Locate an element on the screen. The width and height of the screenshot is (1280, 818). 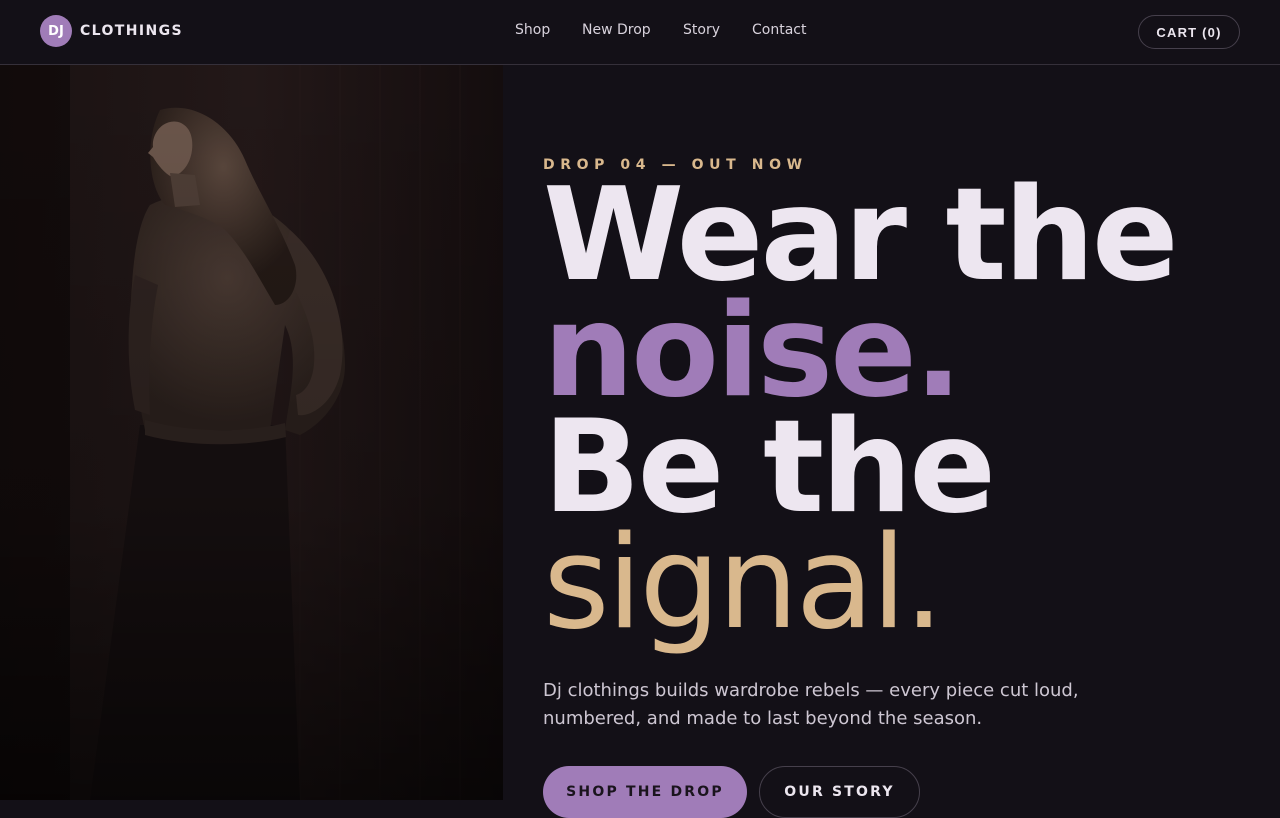
nav-link-story: Story is located at coordinates (701, 30).